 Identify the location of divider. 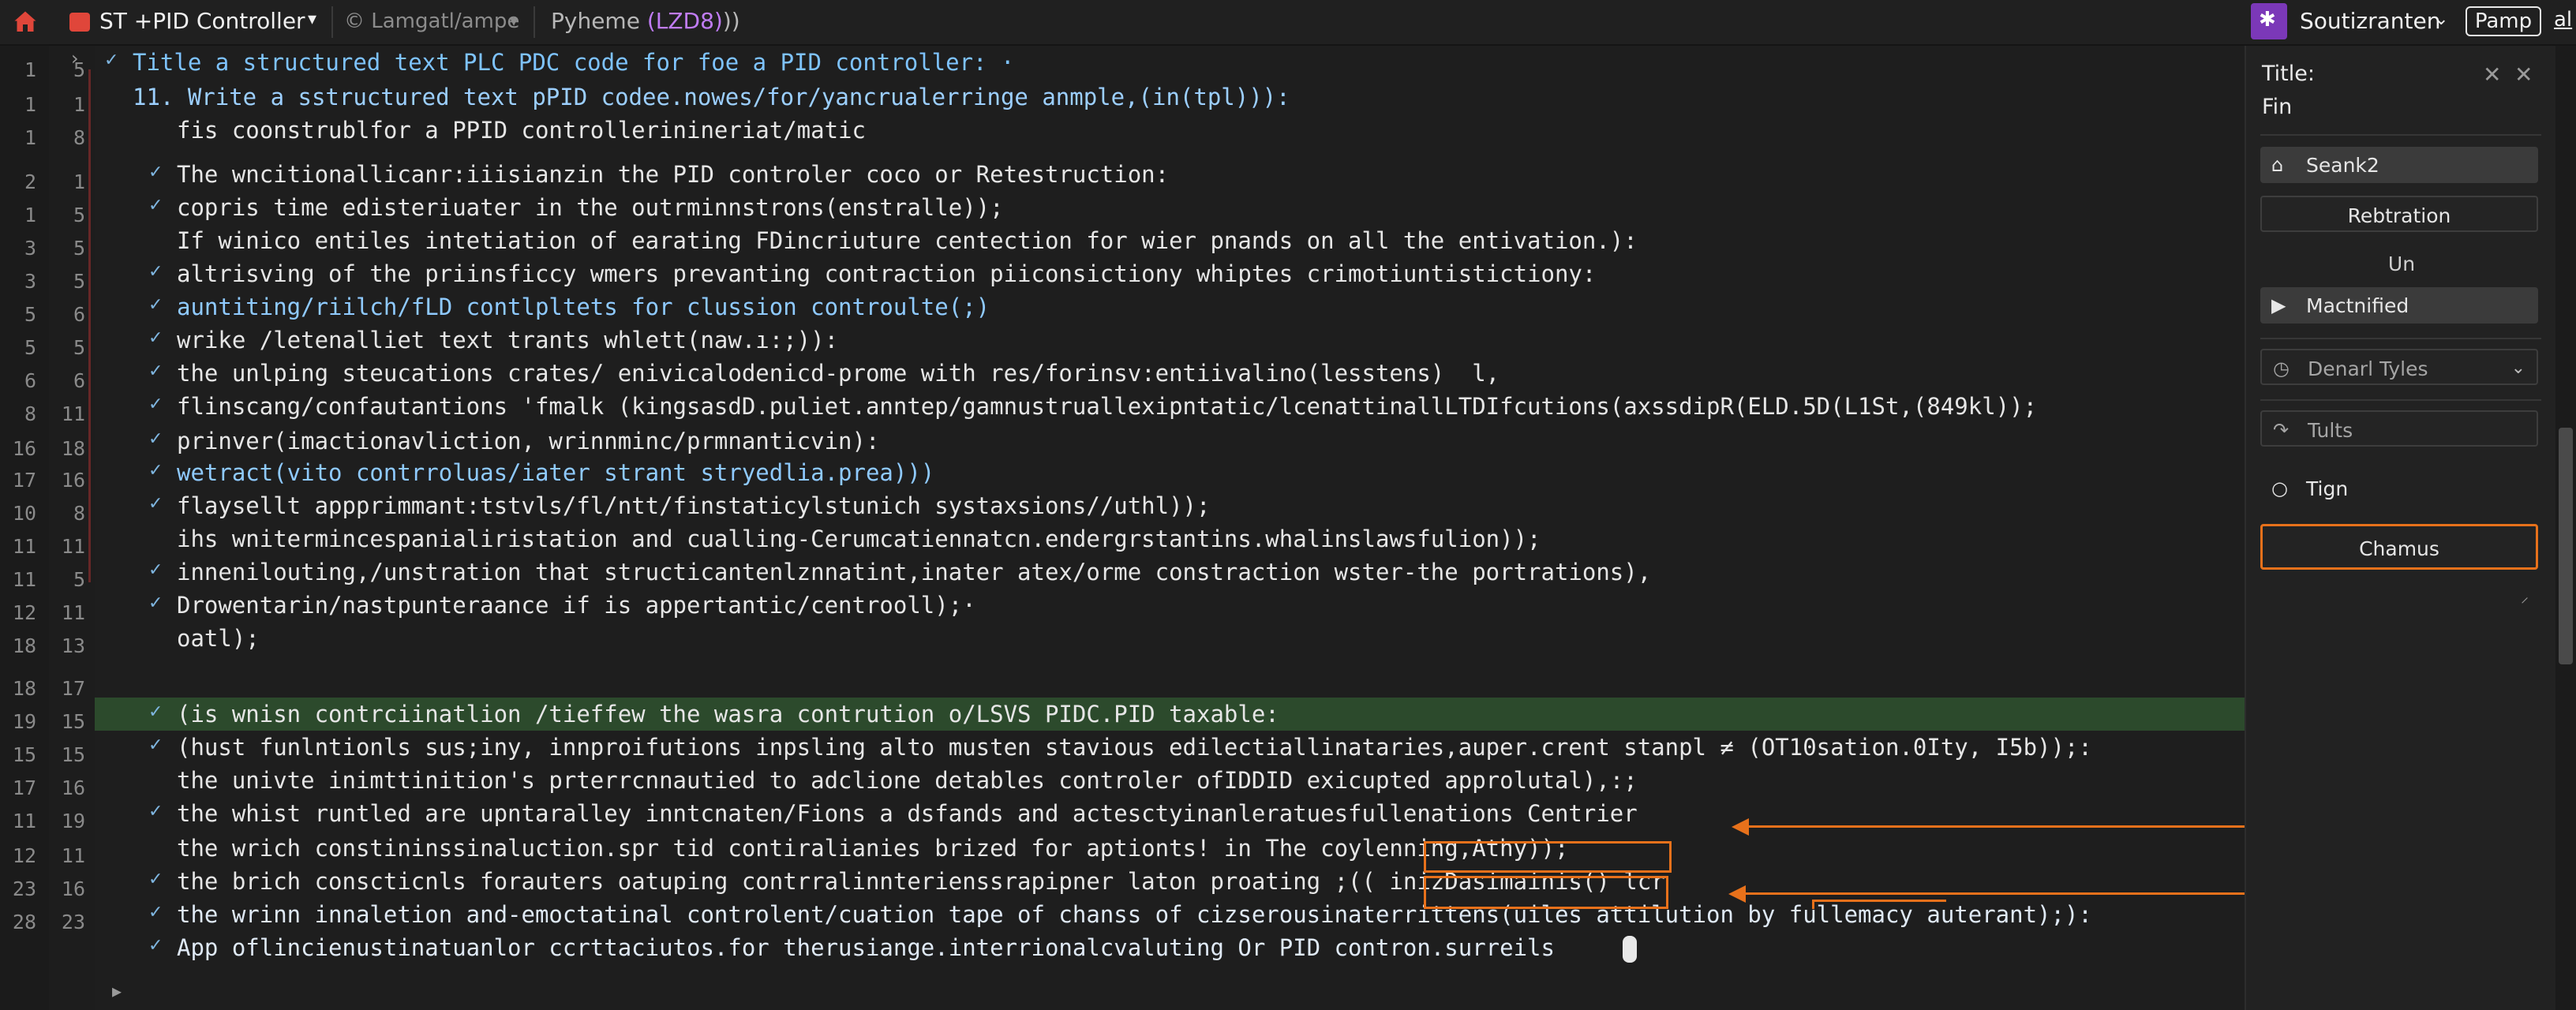
(2400, 338).